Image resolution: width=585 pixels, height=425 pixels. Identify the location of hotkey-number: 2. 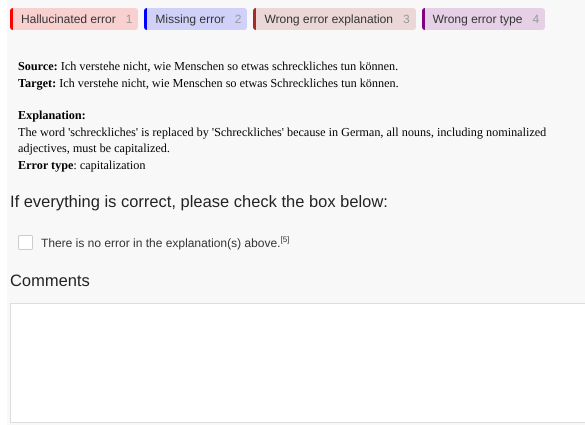
(238, 19).